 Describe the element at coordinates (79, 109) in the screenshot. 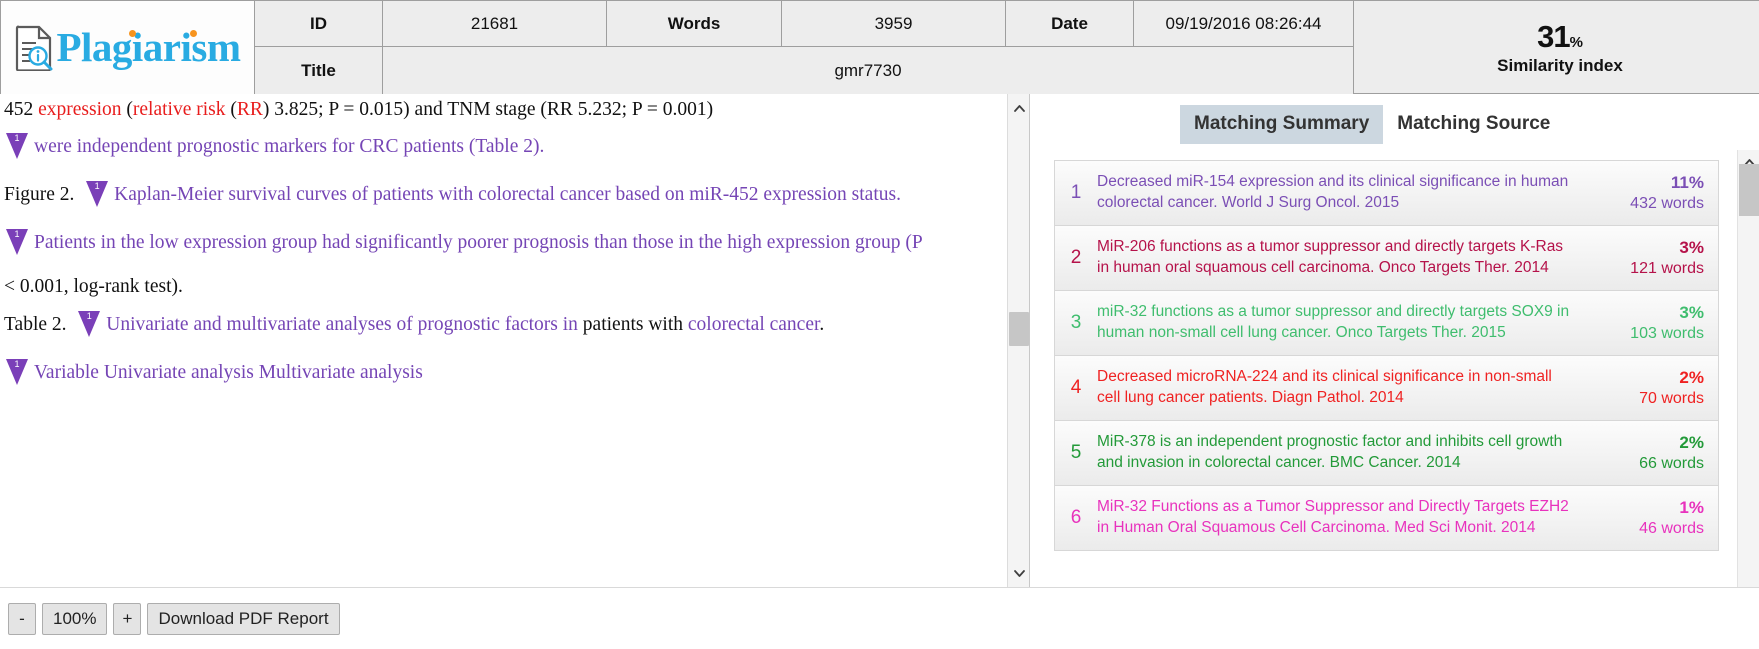

I see `document-text-segment-red: expression` at that location.